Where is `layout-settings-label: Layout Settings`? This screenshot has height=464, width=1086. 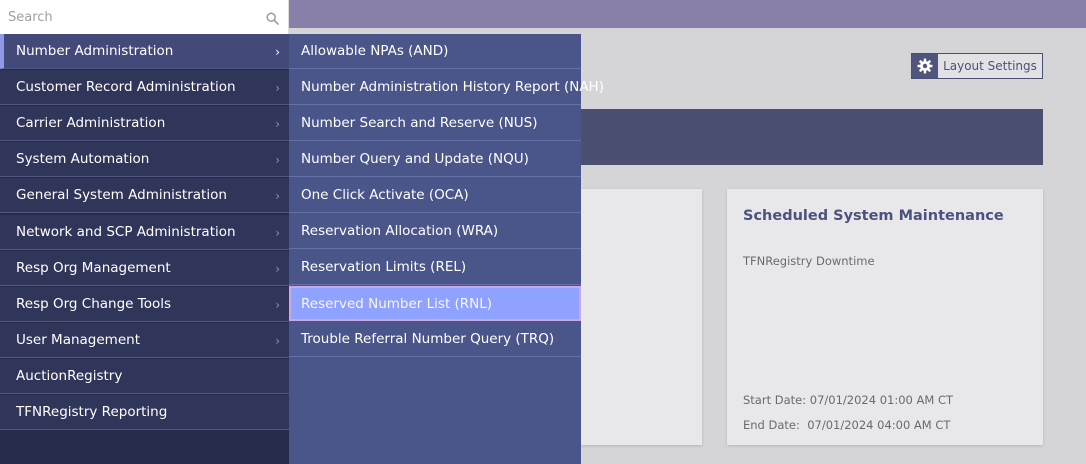 layout-settings-label: Layout Settings is located at coordinates (990, 66).